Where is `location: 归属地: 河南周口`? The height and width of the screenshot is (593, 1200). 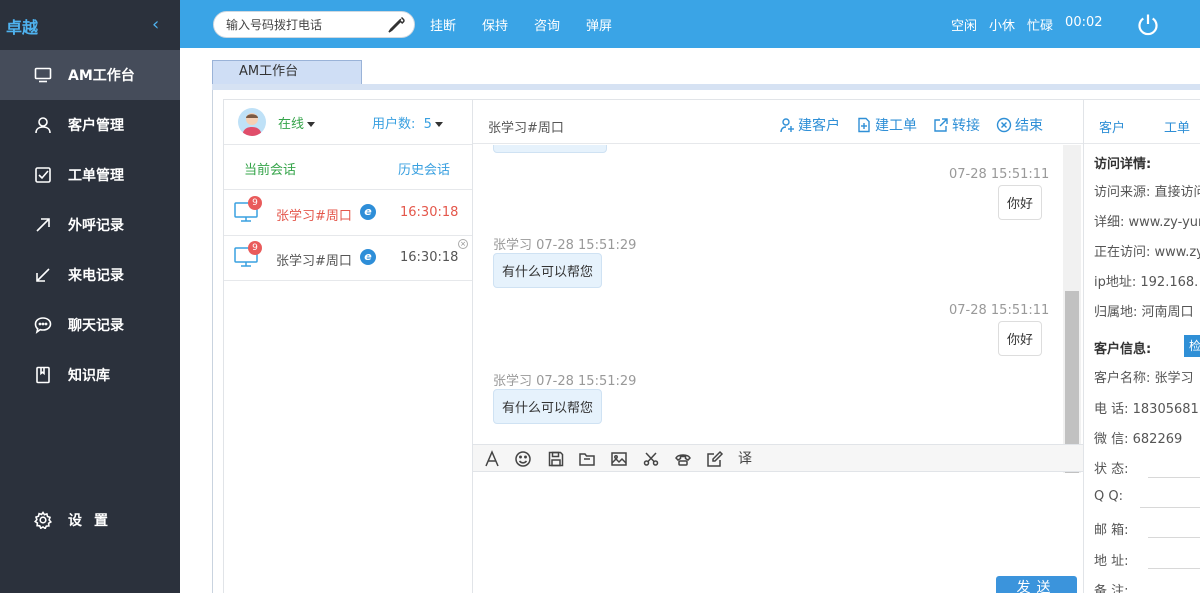 location: 归属地: 河南周口 is located at coordinates (1144, 312).